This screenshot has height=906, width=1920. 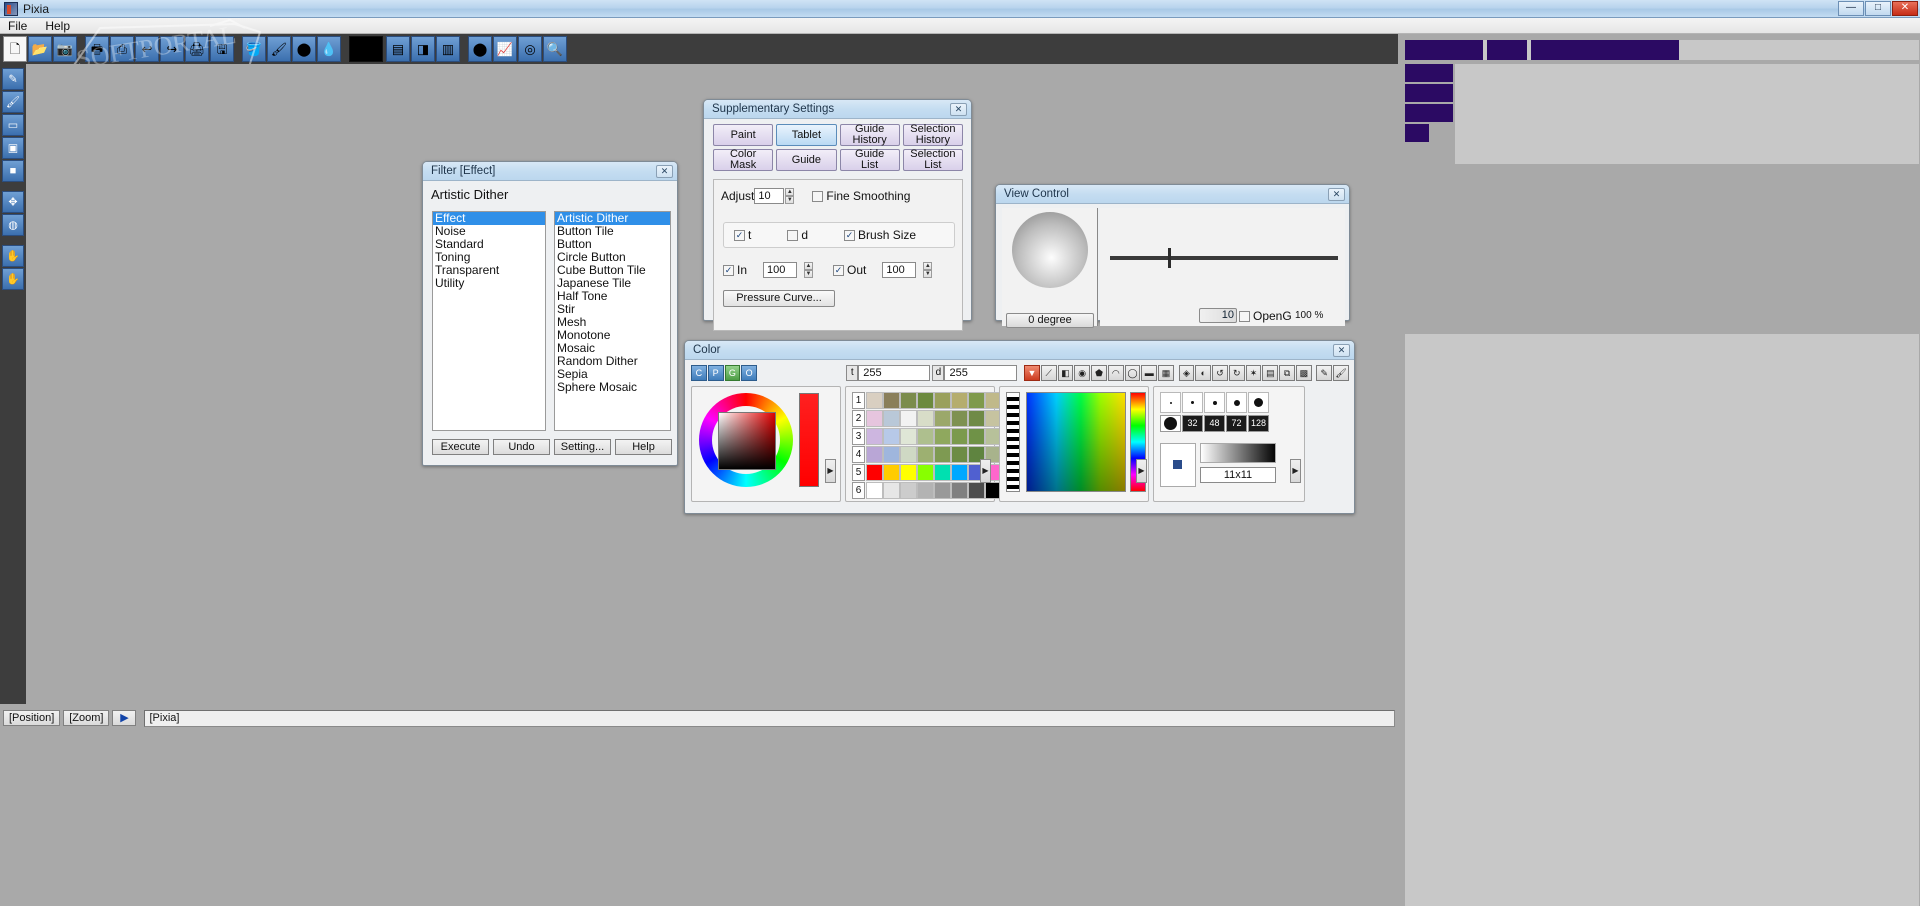 I want to click on rotation-degree-button: 0 degree, so click(x=1050, y=320).